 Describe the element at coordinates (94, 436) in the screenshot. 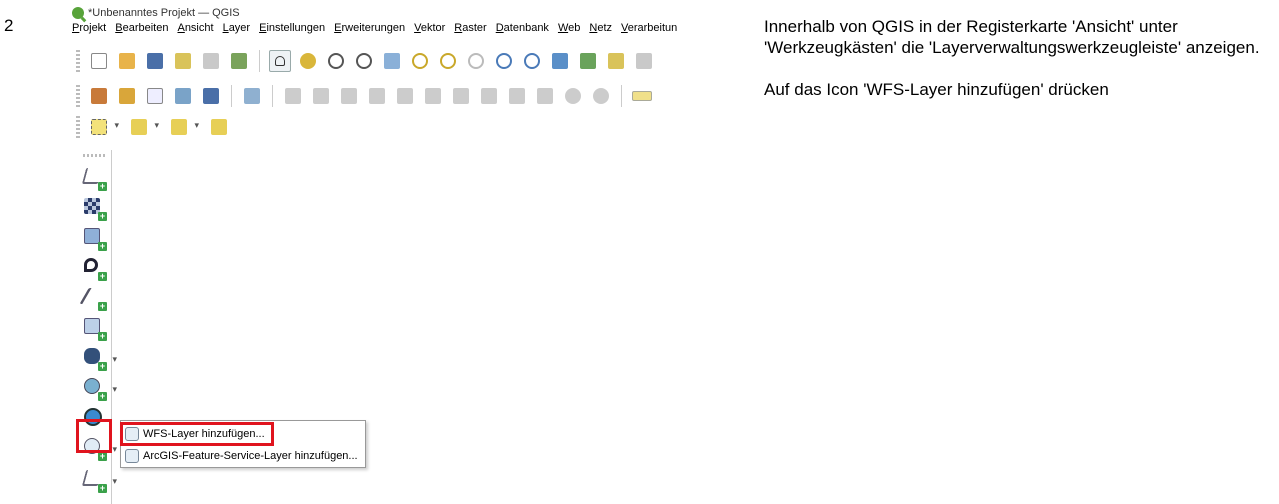

I see `wfs-button-highlight` at that location.